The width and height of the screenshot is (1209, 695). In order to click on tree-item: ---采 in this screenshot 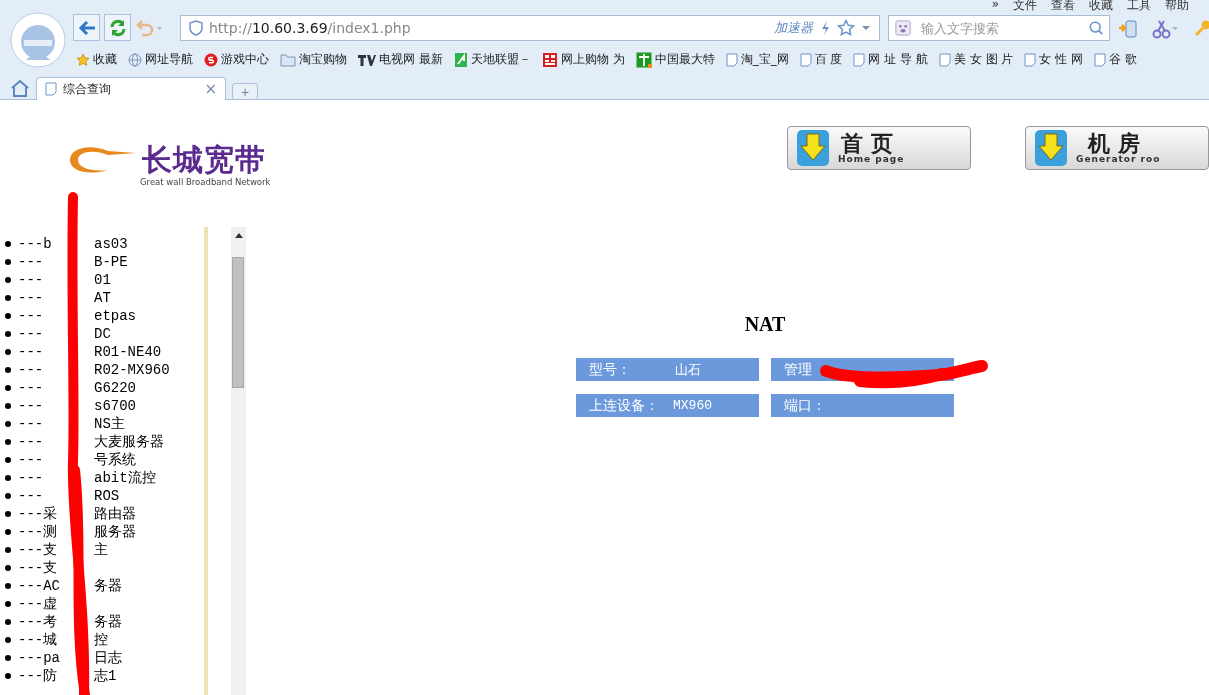, I will do `click(38, 514)`.